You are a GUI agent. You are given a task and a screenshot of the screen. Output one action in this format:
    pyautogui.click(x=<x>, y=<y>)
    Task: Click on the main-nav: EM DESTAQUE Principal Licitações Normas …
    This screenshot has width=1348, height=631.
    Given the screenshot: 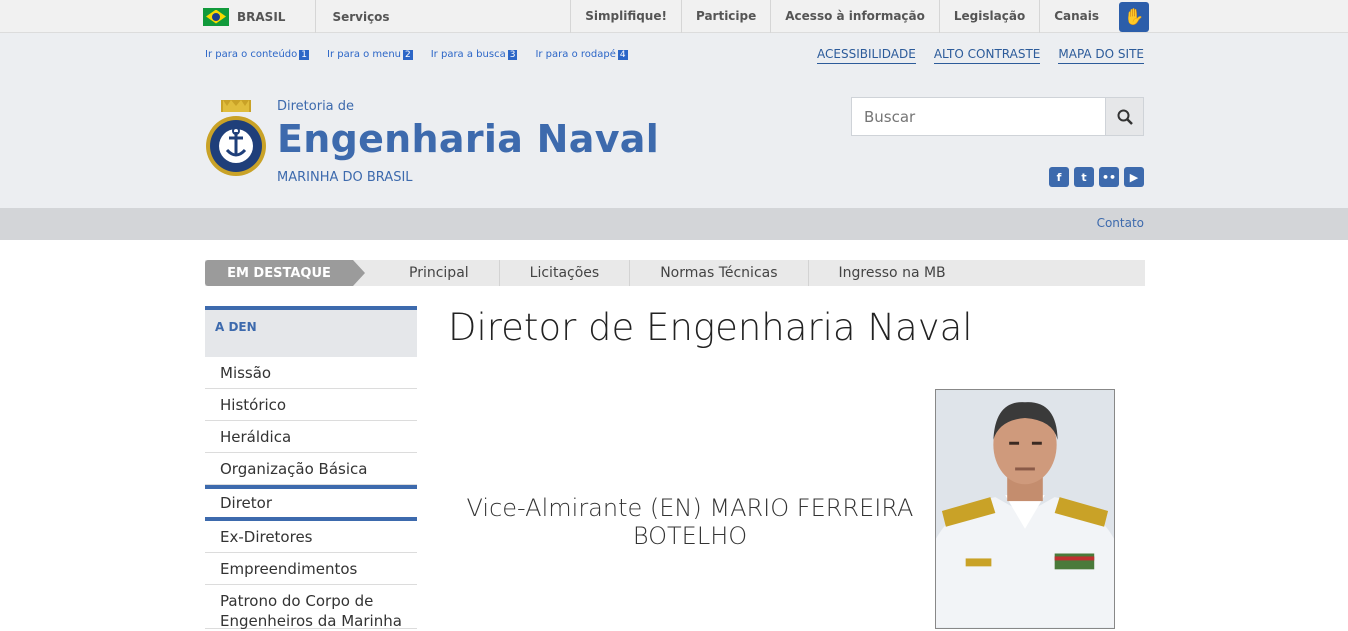 What is the action you would take?
    pyautogui.click(x=675, y=273)
    